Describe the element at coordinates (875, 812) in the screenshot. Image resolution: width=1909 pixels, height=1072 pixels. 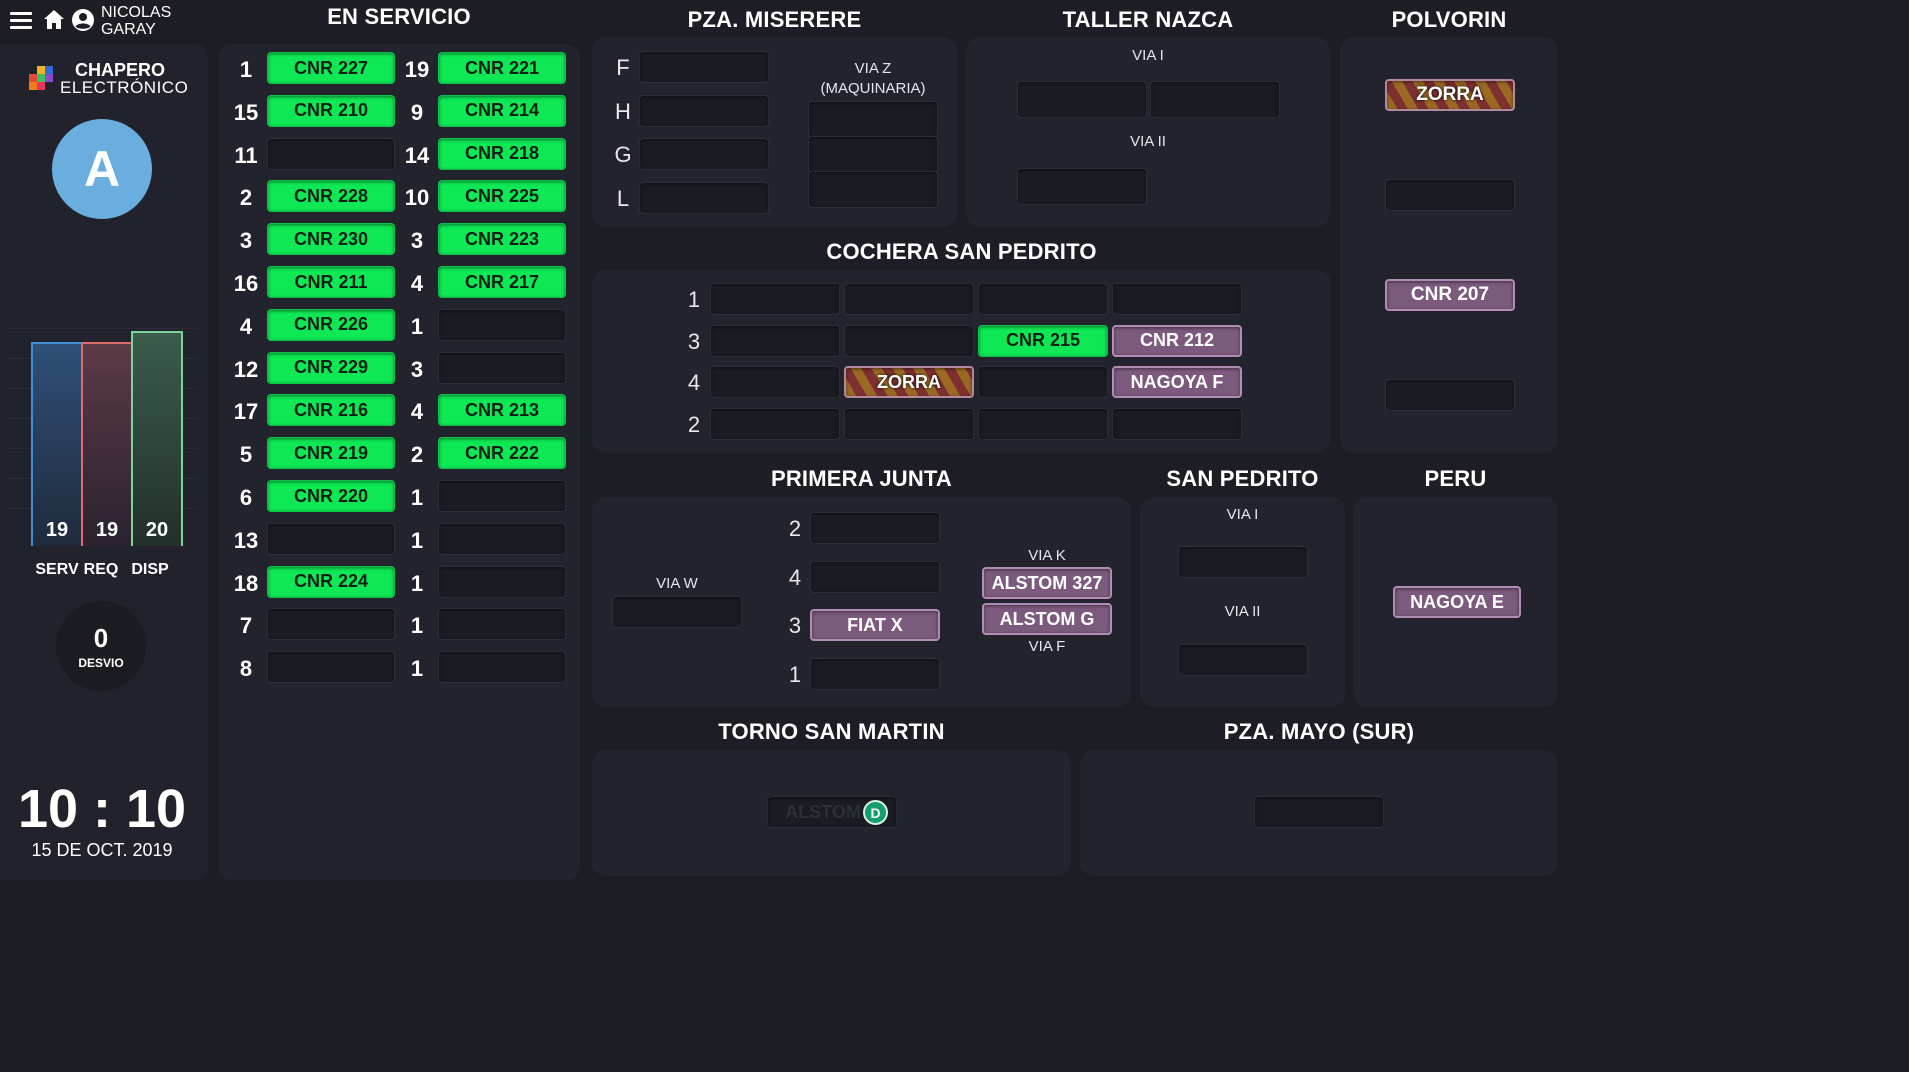
I see `torno-badge: D` at that location.